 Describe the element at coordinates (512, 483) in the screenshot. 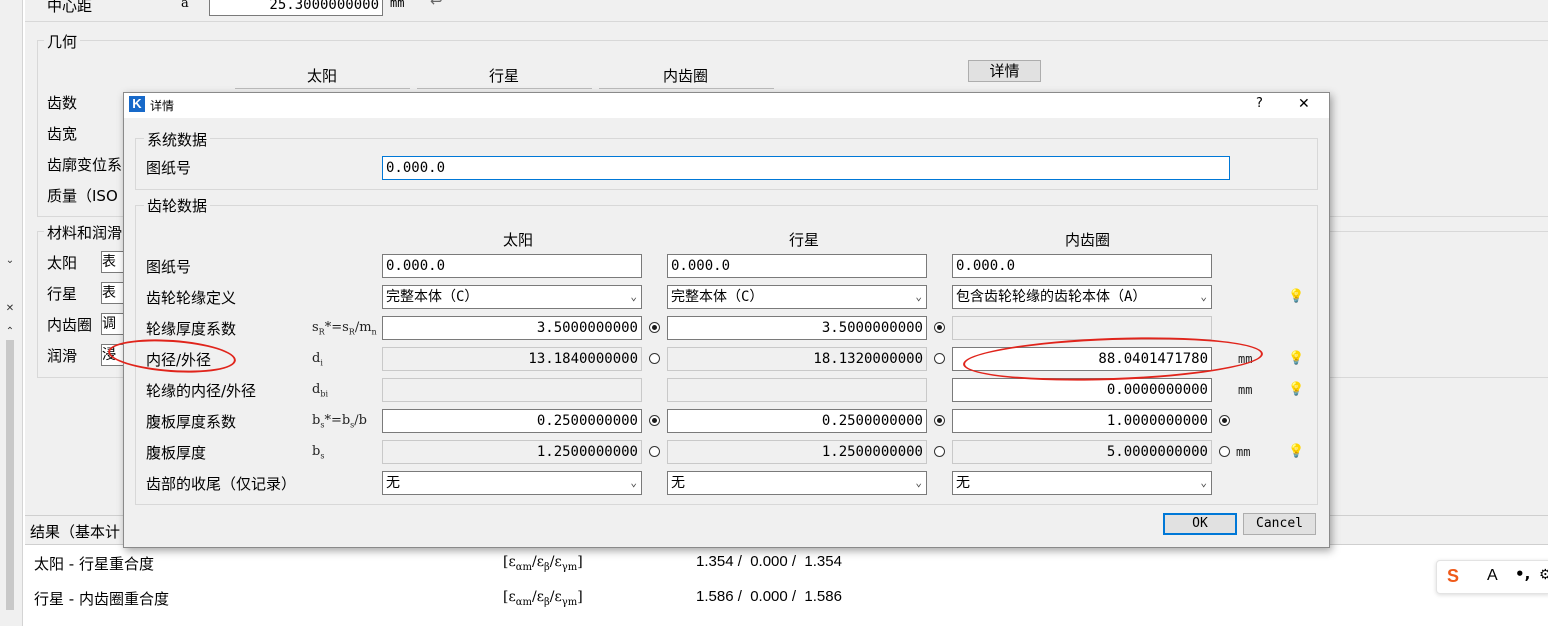

I see `tooth-tail-sun-select: 无 ⌄` at that location.